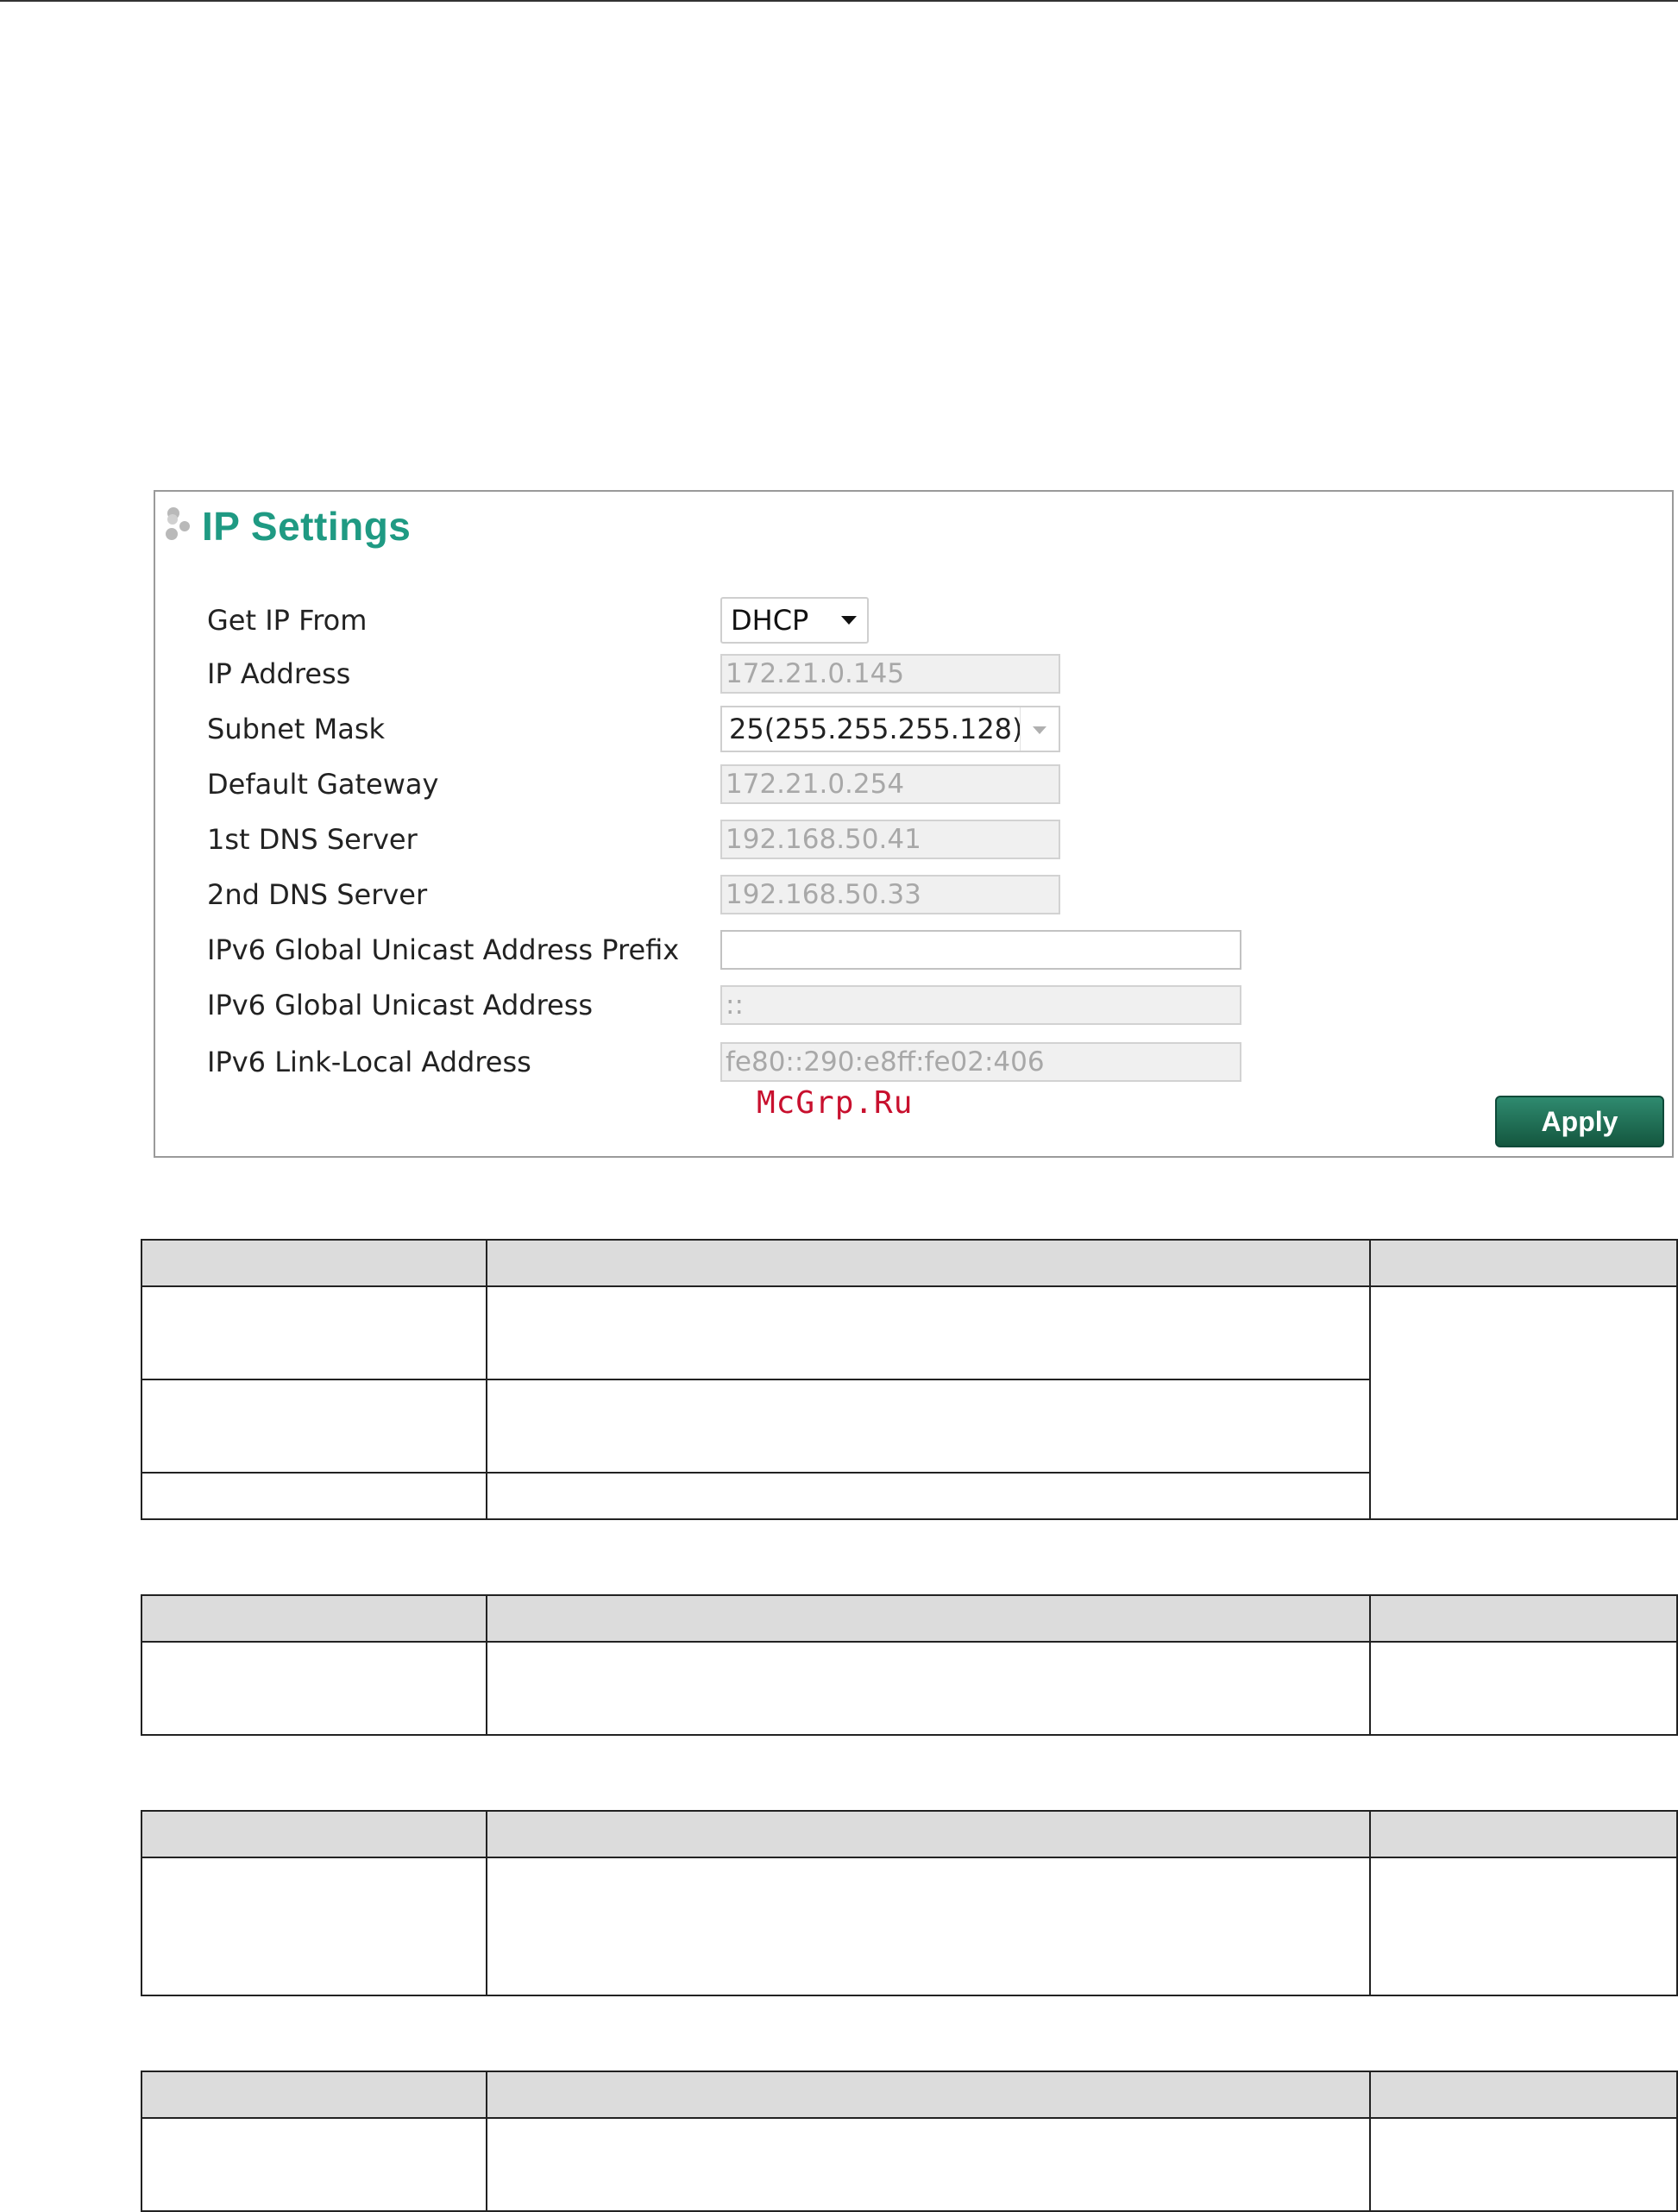 This screenshot has height=2212, width=1678. What do you see at coordinates (369, 1062) in the screenshot?
I see `ipv6-link-local-label: IPv6 Link-Local Address` at bounding box center [369, 1062].